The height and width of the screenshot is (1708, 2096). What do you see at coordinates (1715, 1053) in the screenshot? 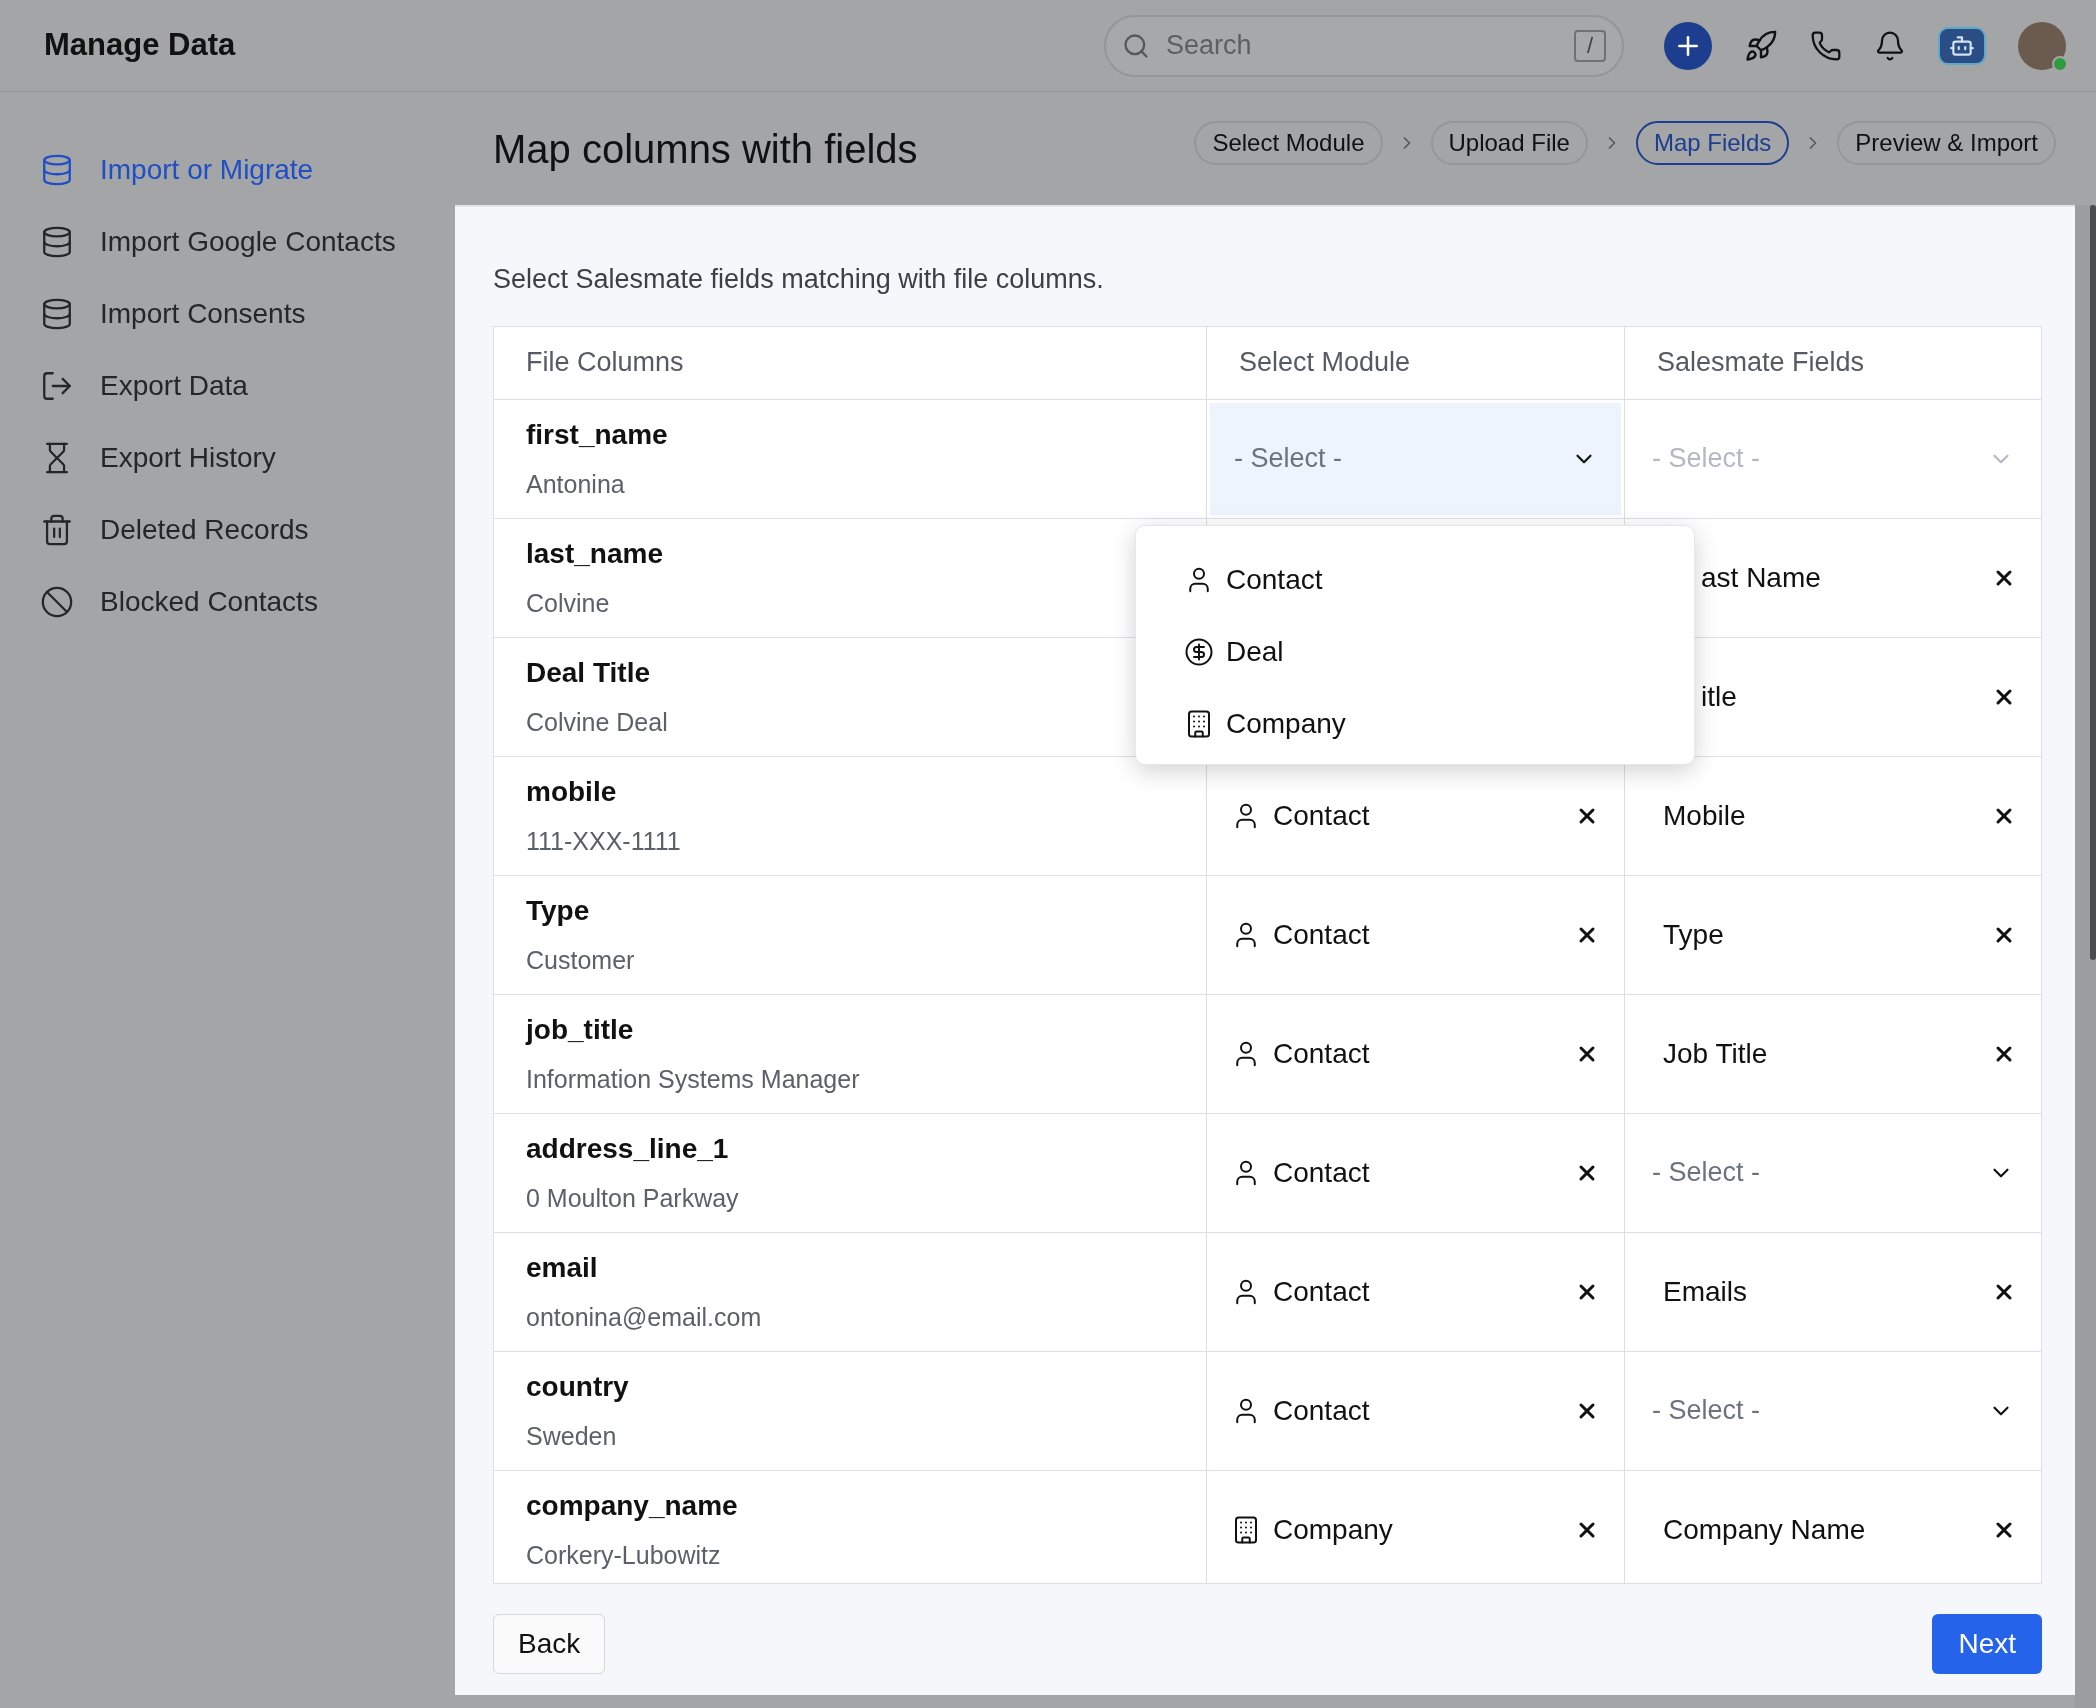
I see `field-name: Job Title` at bounding box center [1715, 1053].